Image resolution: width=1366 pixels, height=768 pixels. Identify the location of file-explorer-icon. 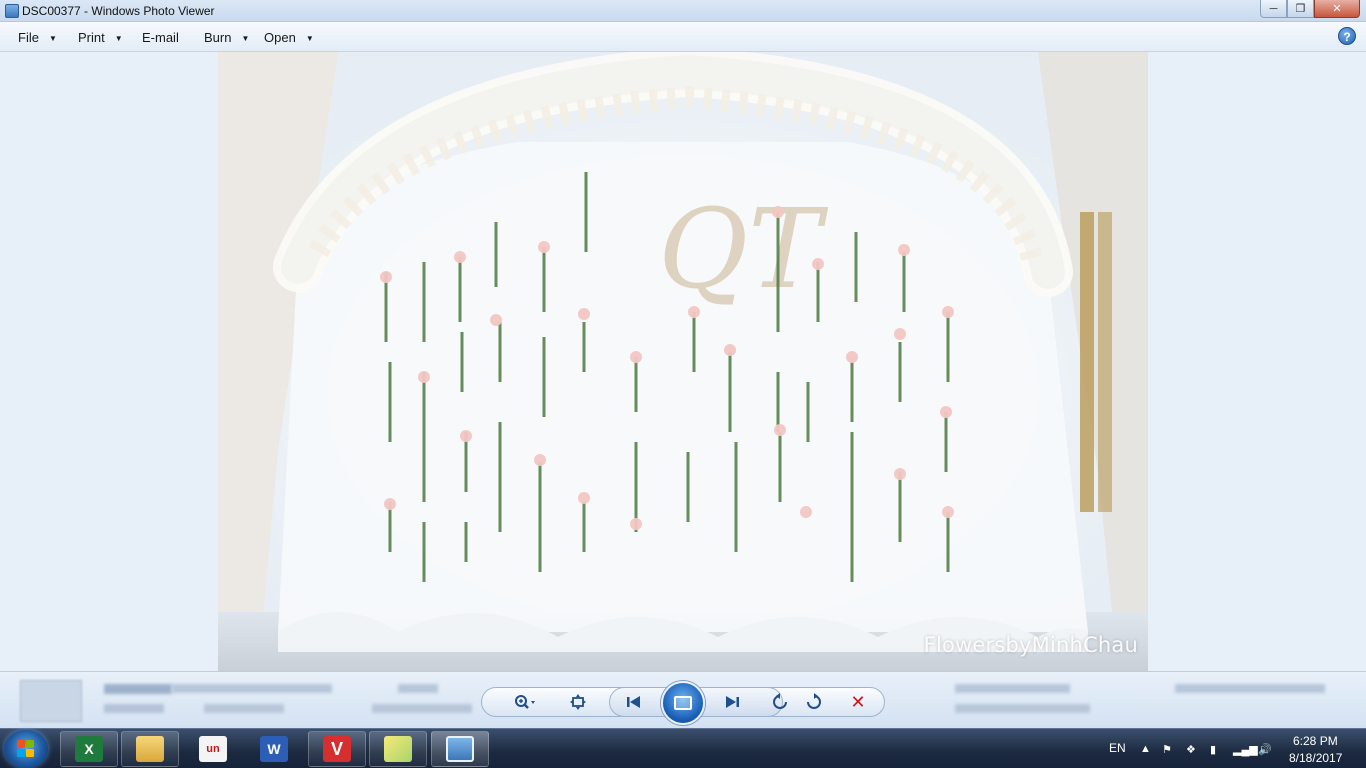
(150, 749).